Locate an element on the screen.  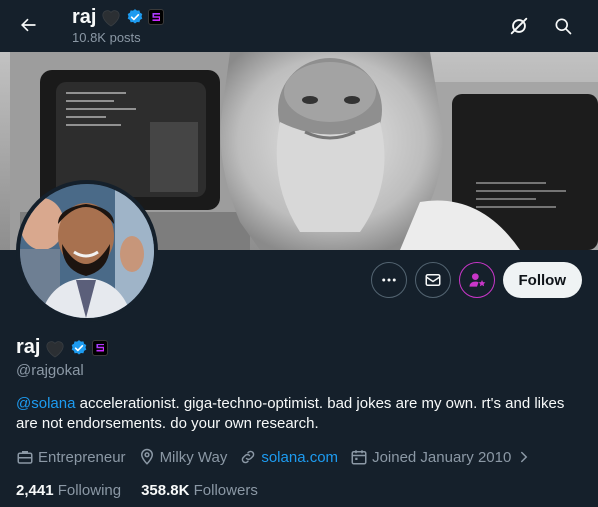
chevron-right-icon is located at coordinates (524, 457).